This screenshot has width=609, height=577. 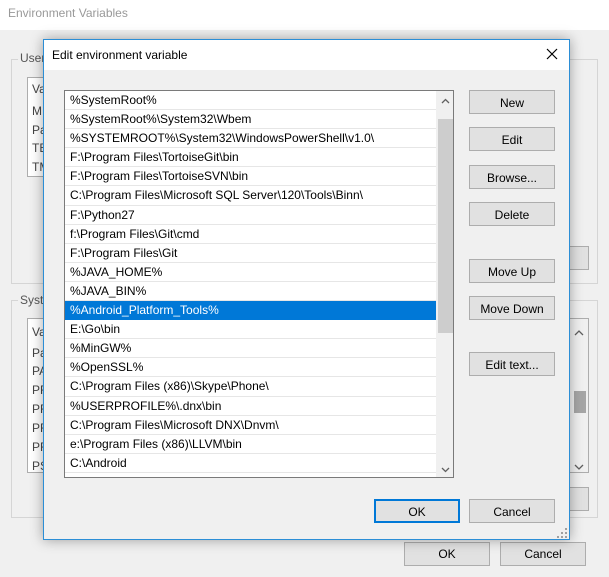 I want to click on chevron-down-icon, so click(x=445, y=469).